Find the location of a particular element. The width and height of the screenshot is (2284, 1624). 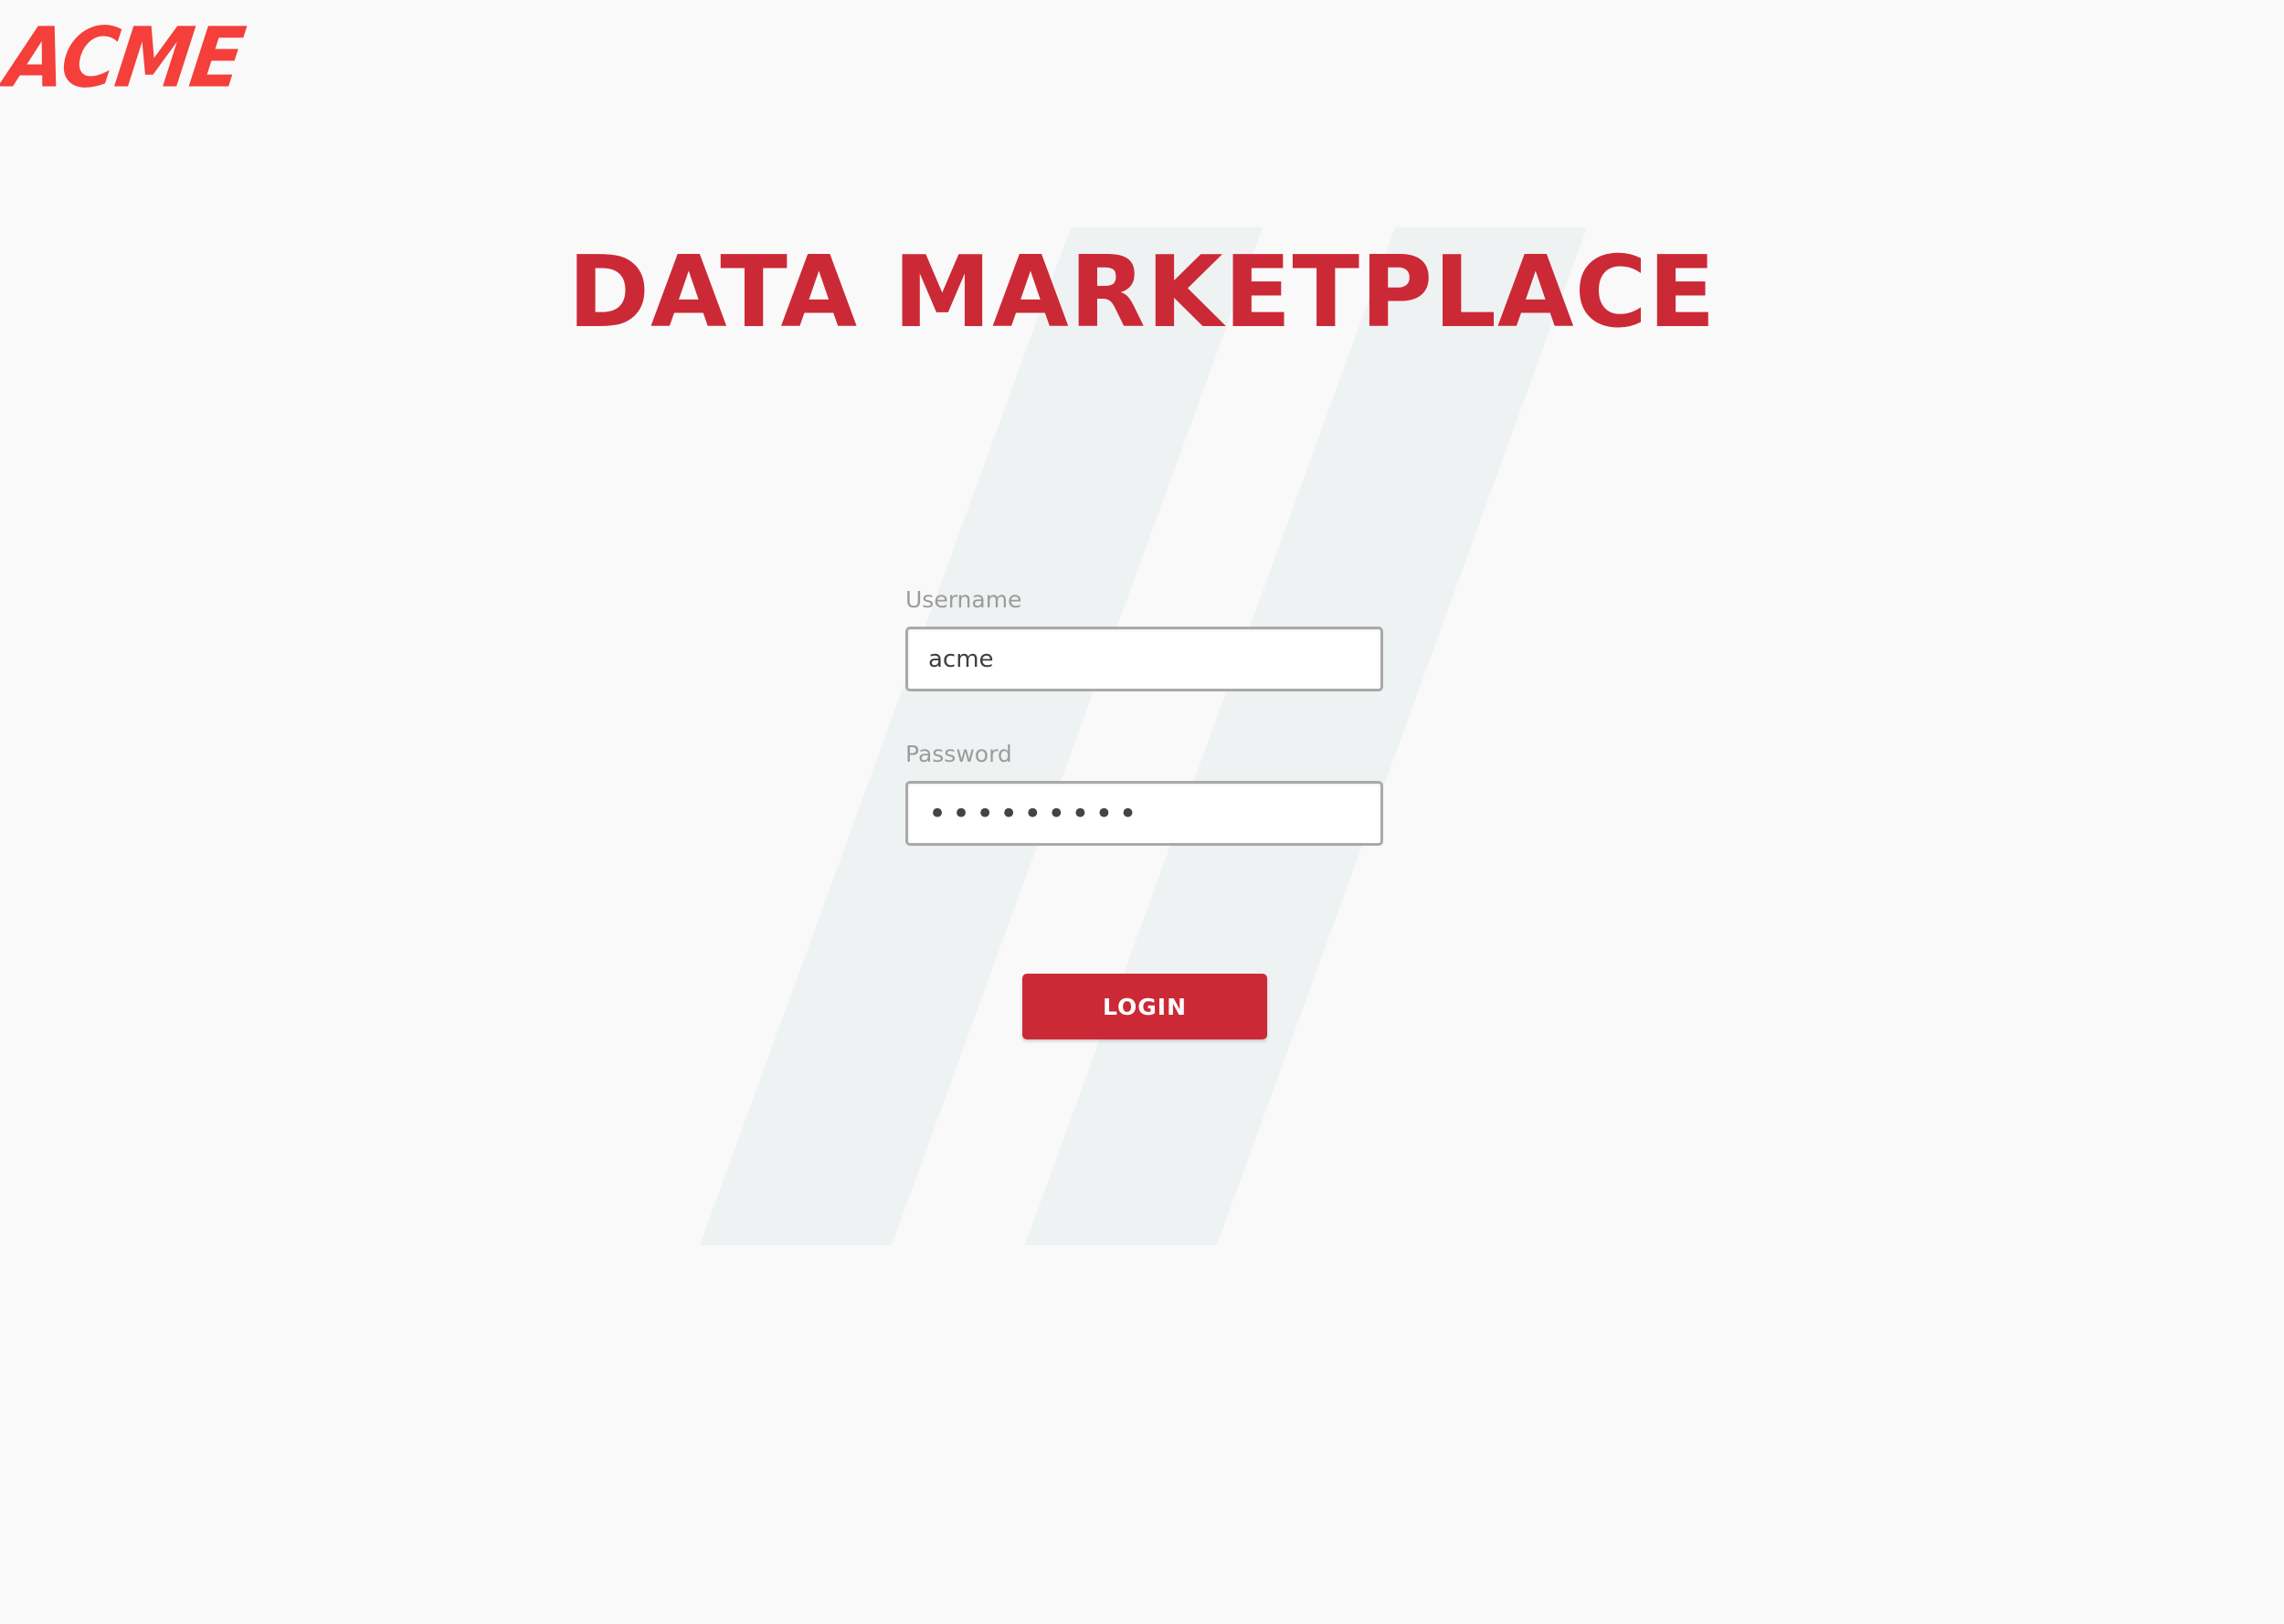

login-button: LOGIN is located at coordinates (1144, 1007).